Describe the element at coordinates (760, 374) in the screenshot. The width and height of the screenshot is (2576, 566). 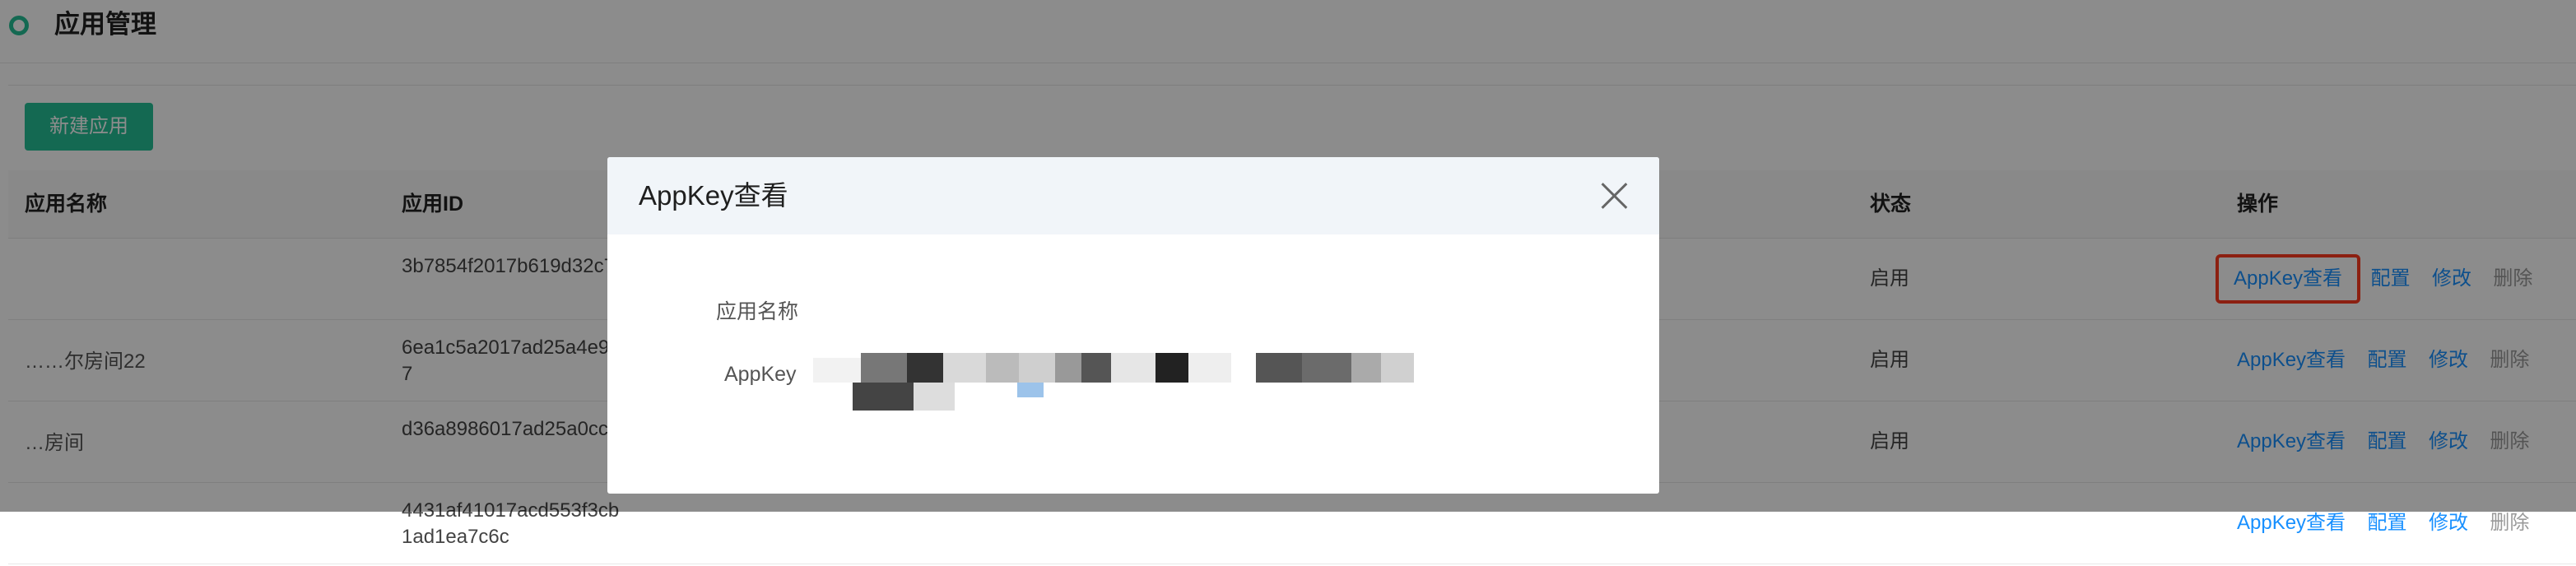
I see `appkey-label: AppKey` at that location.